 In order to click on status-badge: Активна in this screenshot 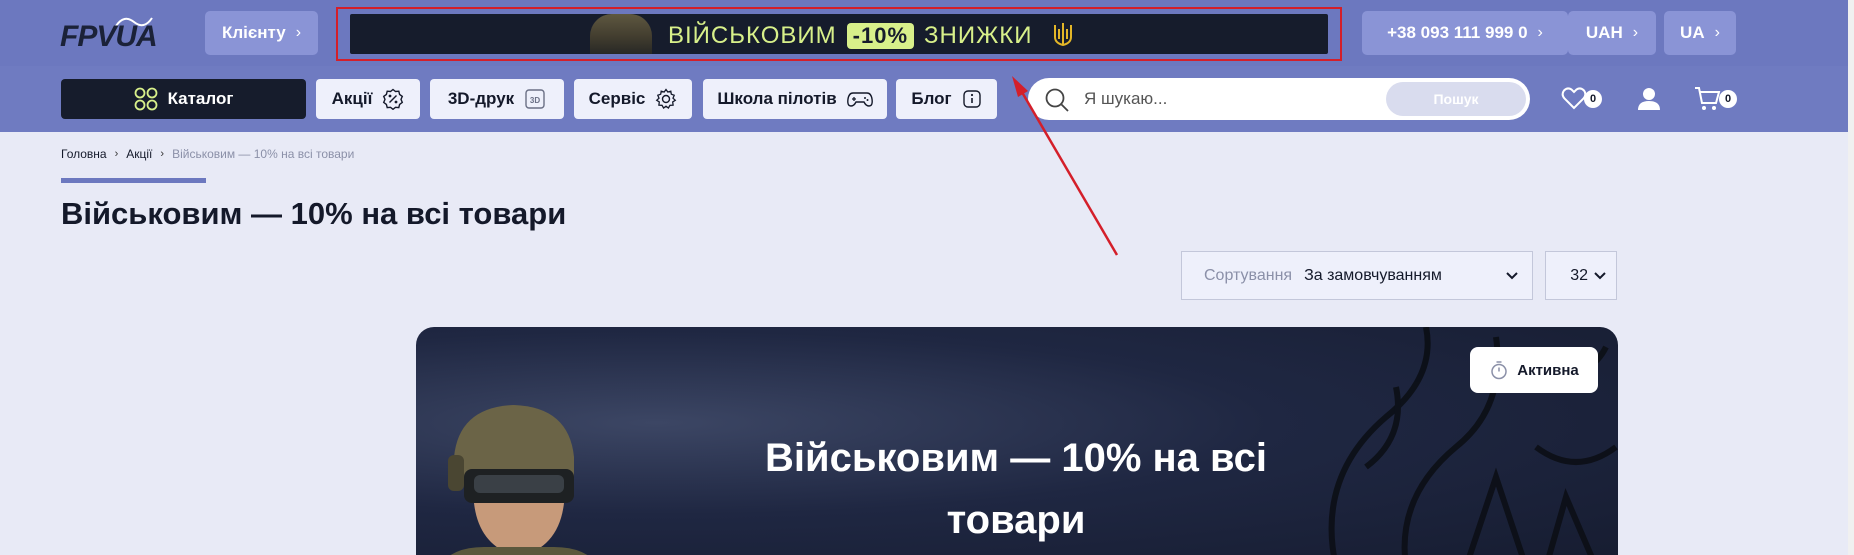, I will do `click(1534, 370)`.